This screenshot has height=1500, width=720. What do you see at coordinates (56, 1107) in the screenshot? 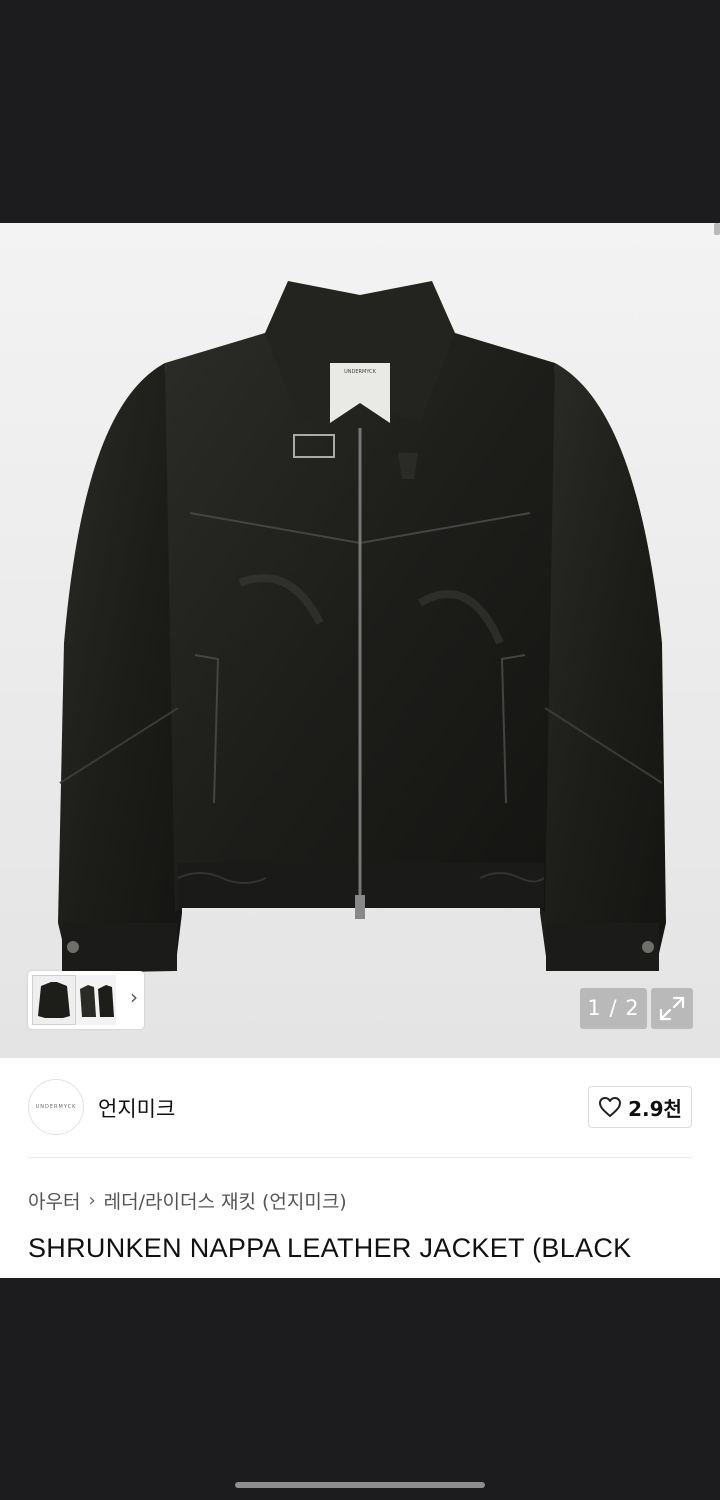
I see `brand-avatar: UNDERMYCK` at bounding box center [56, 1107].